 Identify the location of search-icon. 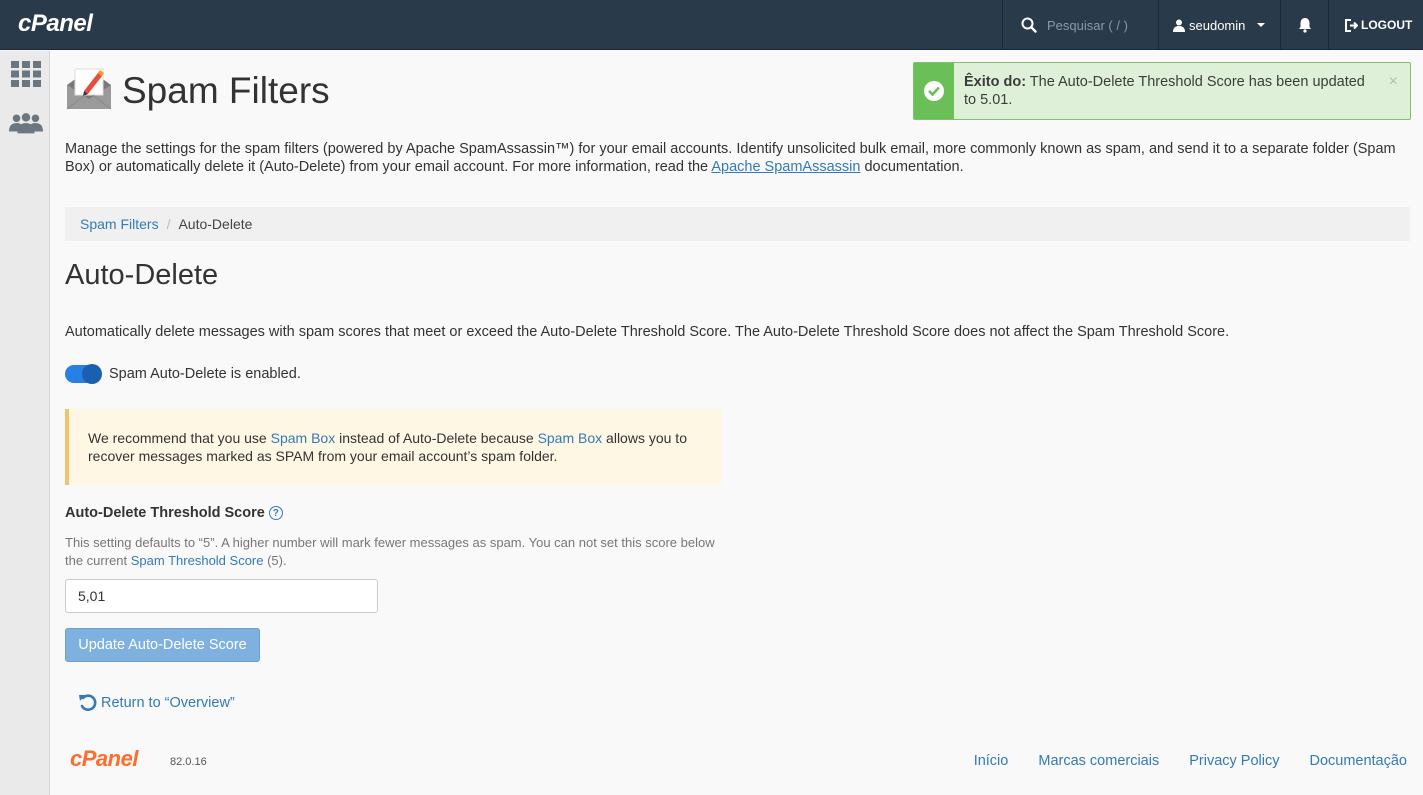
(1029, 25).